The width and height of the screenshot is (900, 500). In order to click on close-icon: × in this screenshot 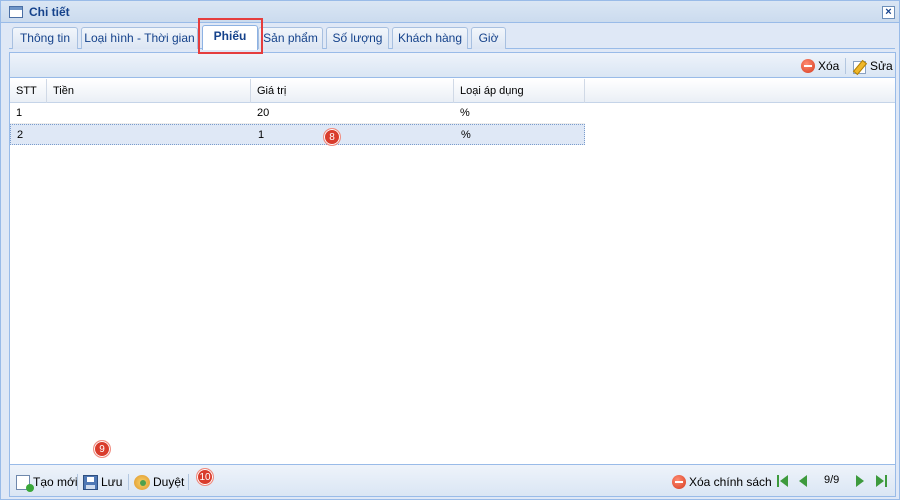, I will do `click(888, 12)`.